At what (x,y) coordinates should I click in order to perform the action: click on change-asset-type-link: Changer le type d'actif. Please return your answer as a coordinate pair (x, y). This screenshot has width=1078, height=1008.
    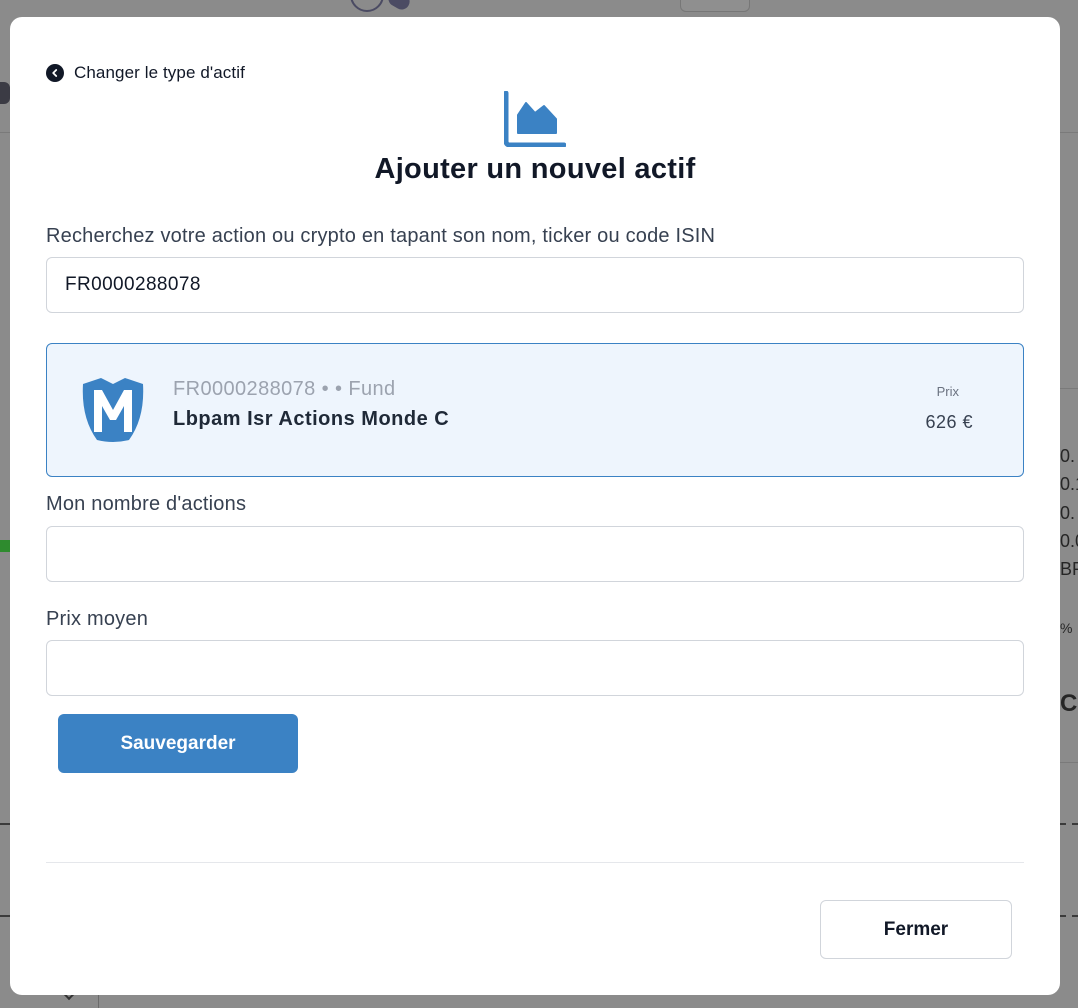
    Looking at the image, I should click on (145, 73).